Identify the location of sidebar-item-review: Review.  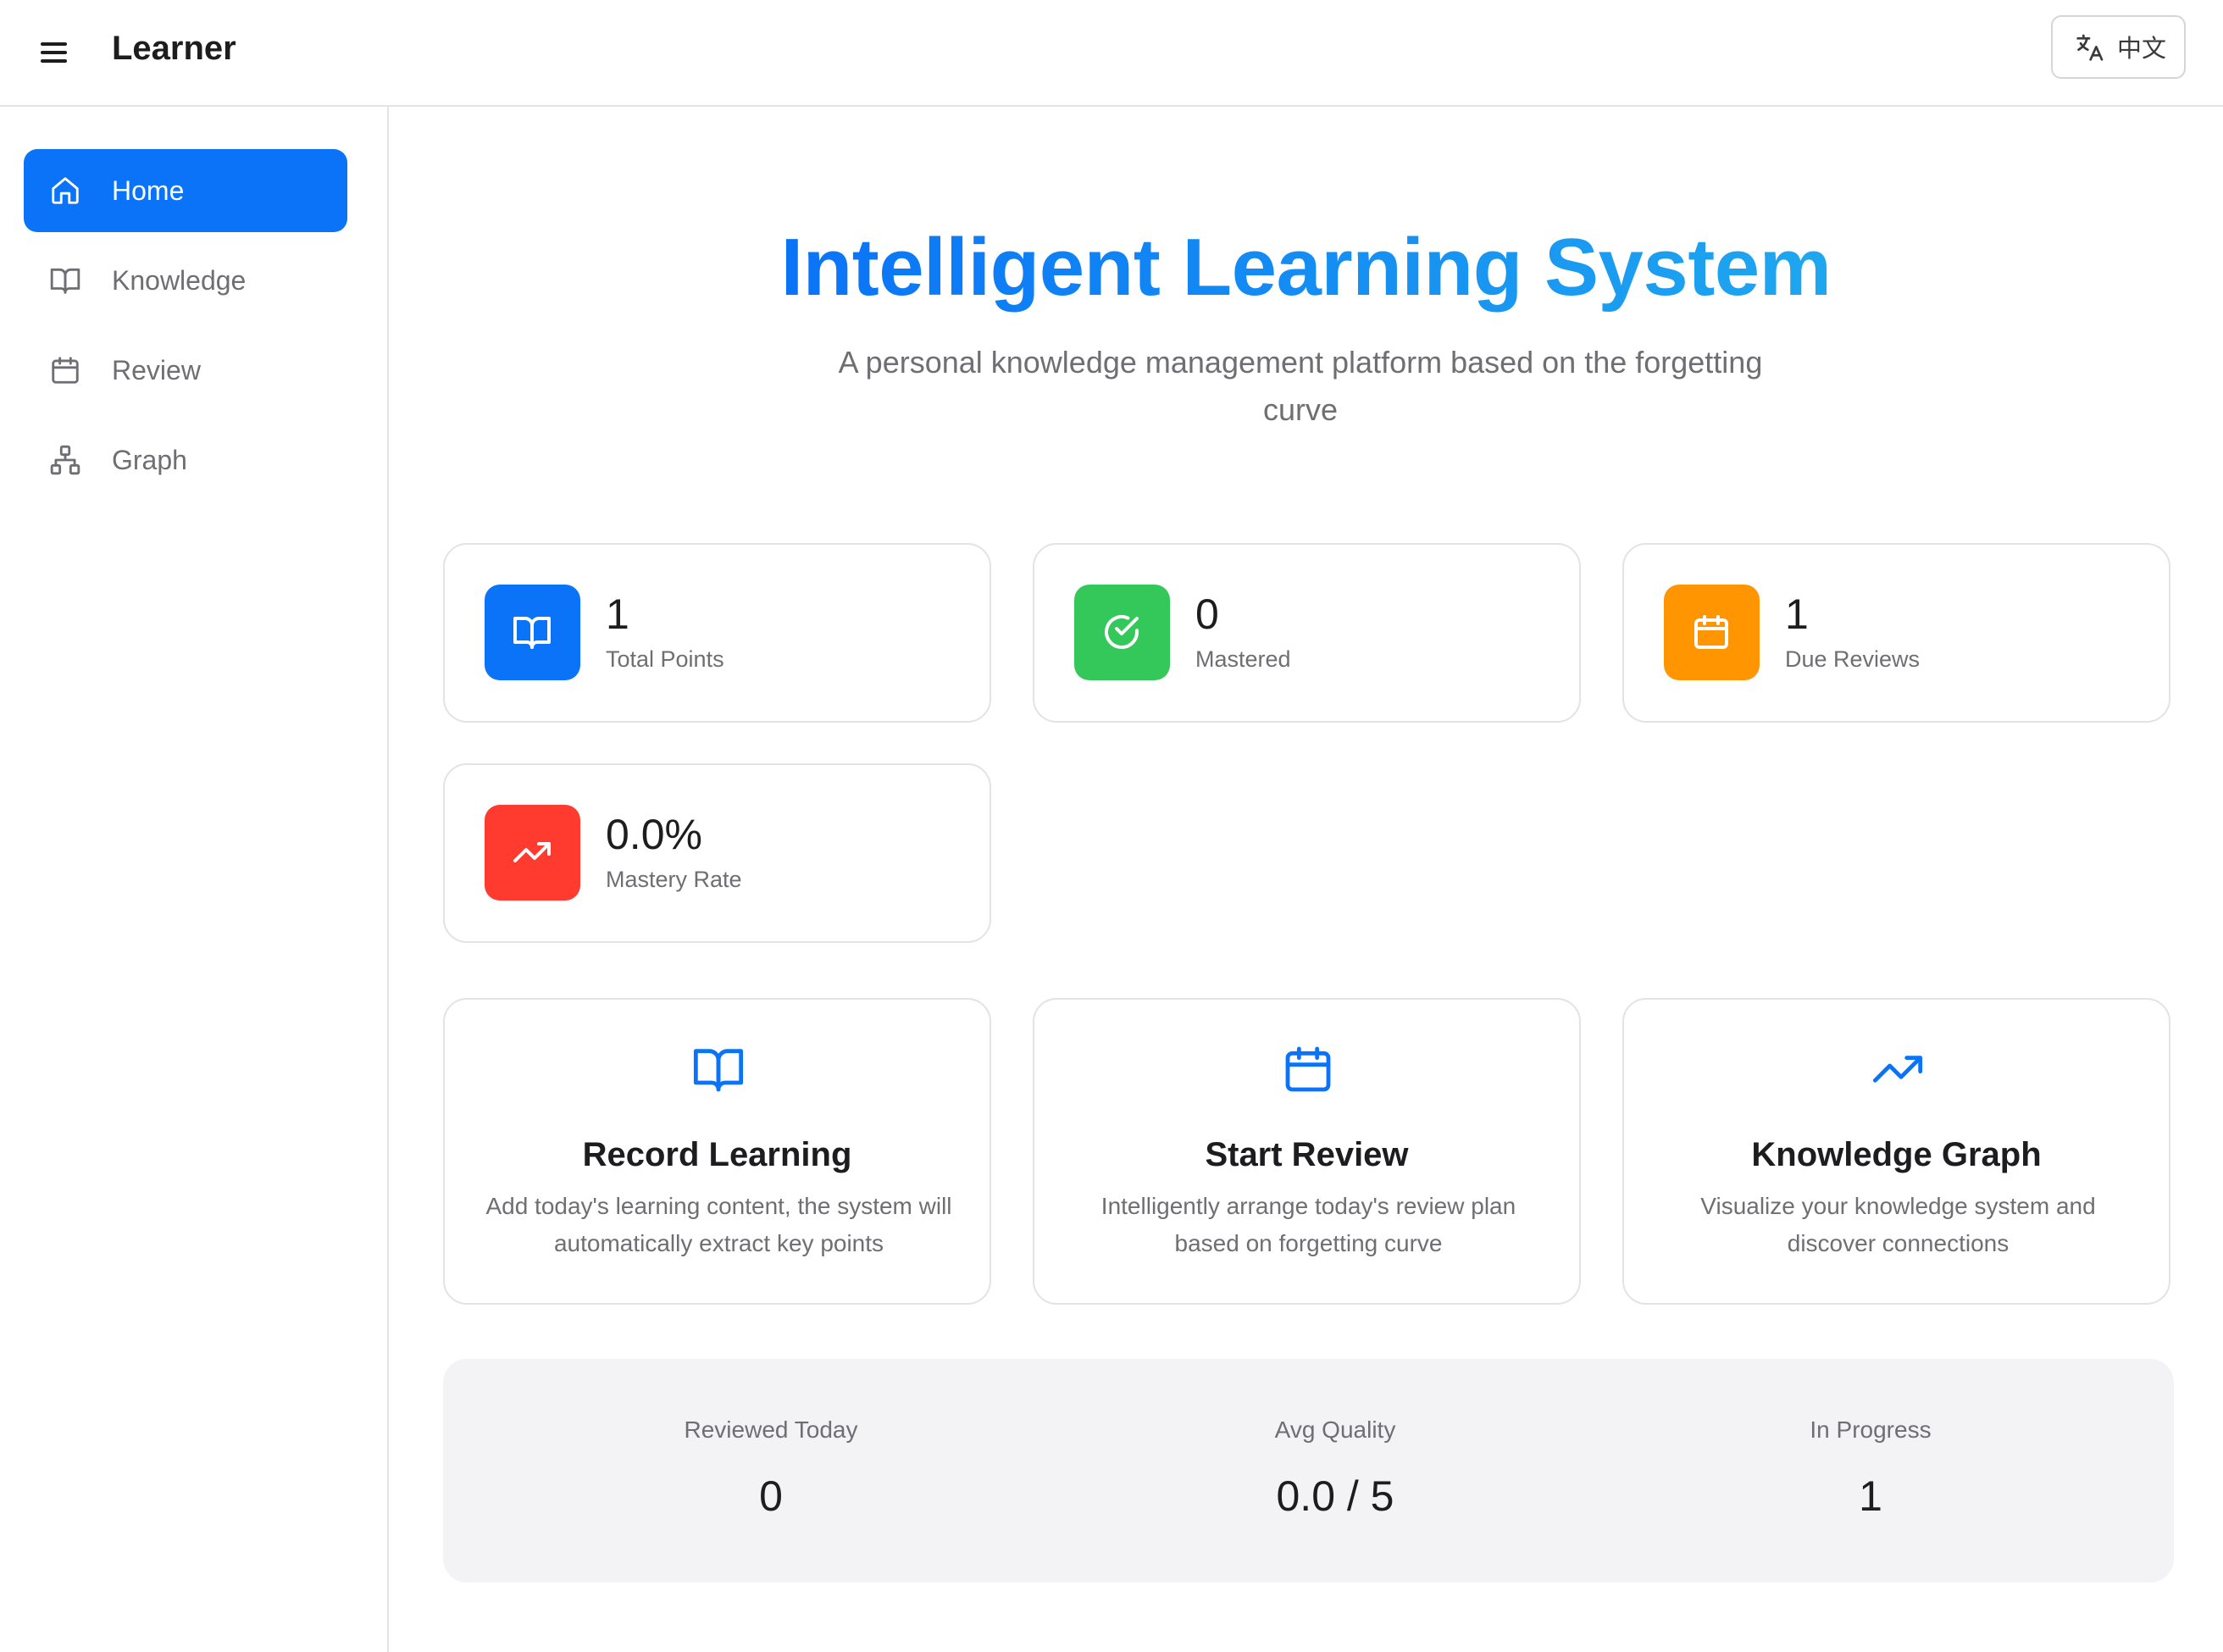
(185, 370).